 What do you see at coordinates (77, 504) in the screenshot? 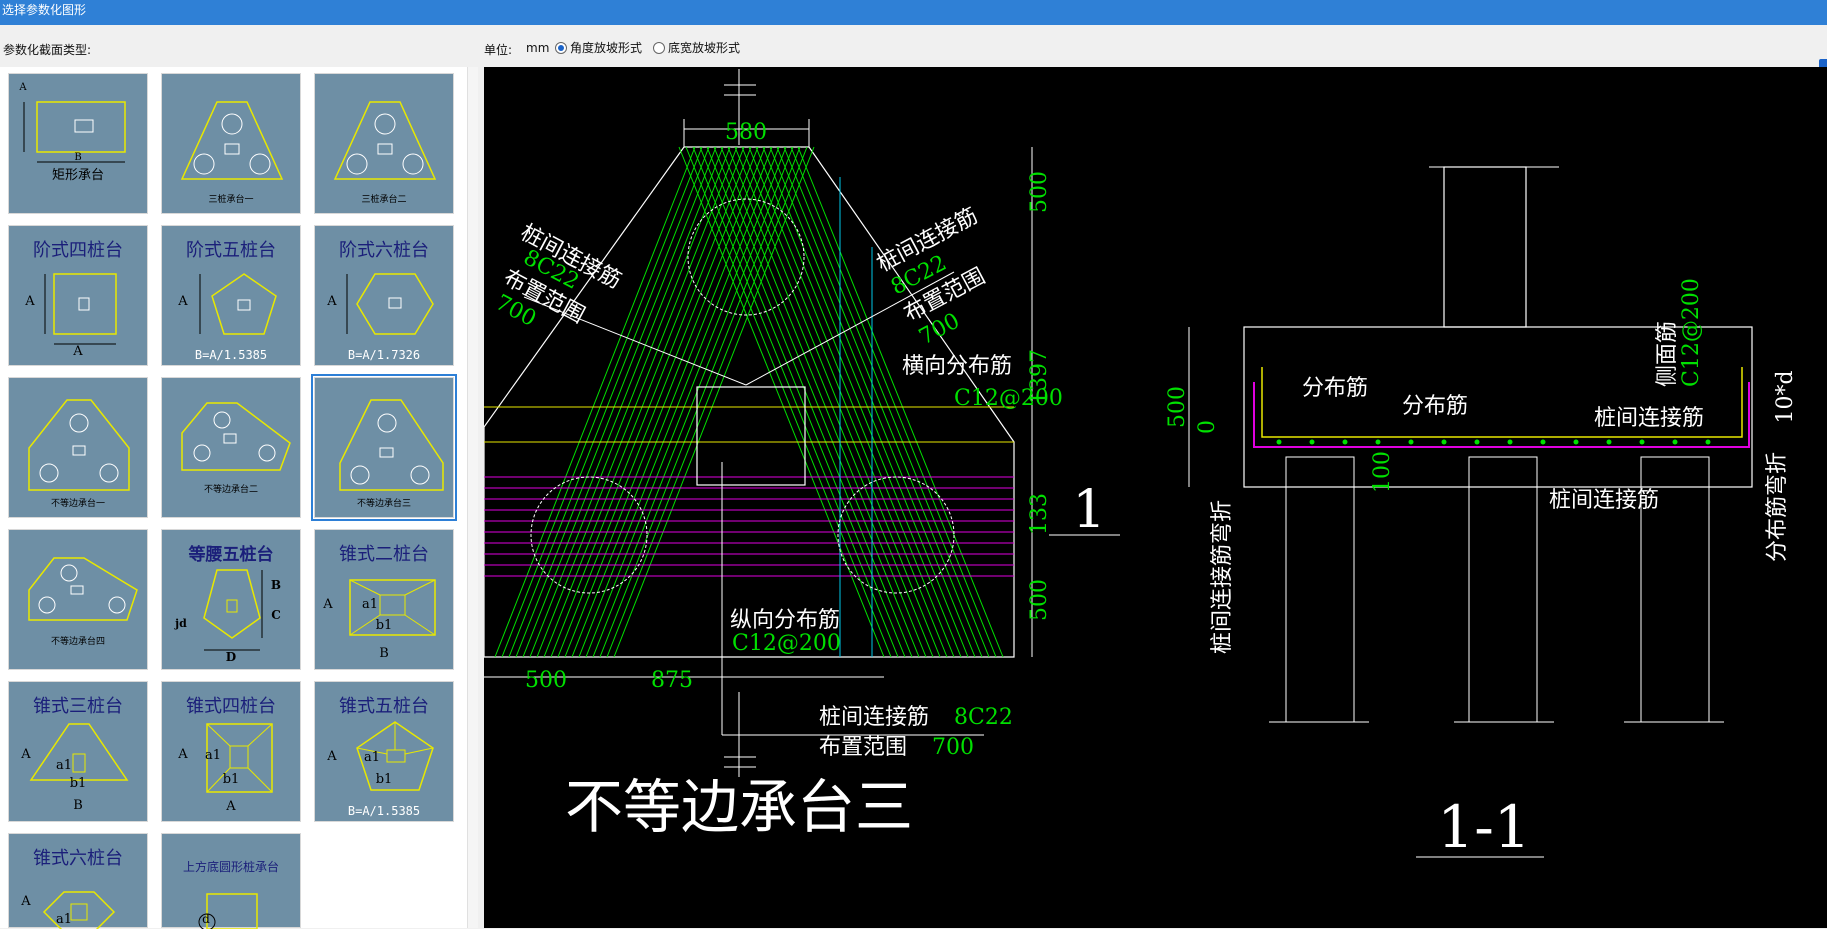
I see `thumb-caption: 不等边承台一` at bounding box center [77, 504].